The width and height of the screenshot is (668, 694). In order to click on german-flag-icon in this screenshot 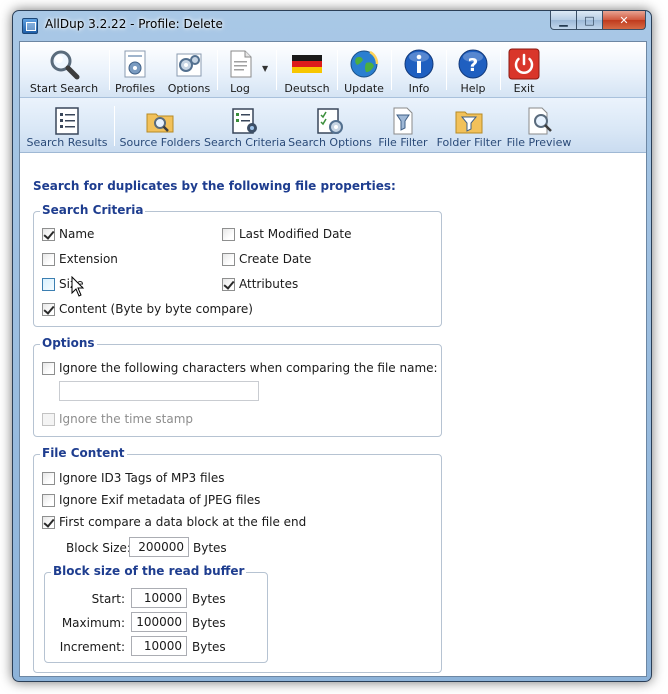, I will do `click(307, 64)`.